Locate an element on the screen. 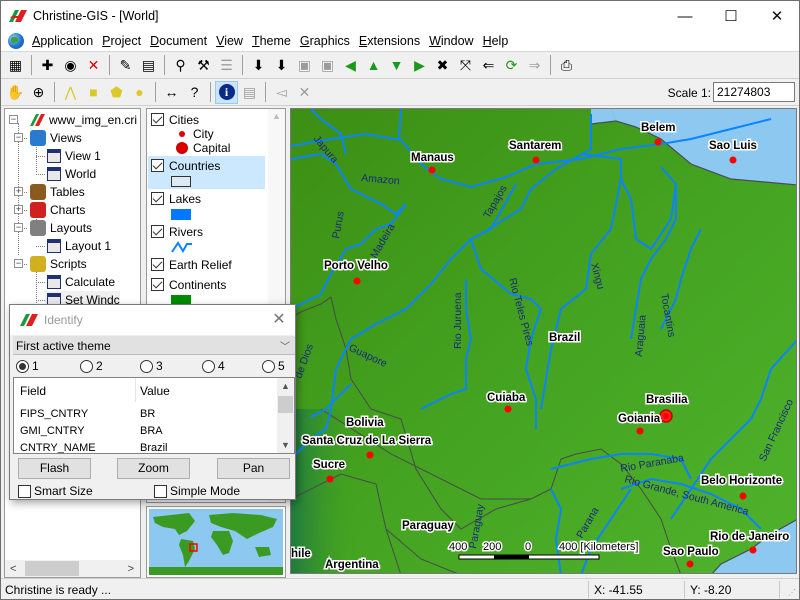 This screenshot has height=600, width=800. new-view-button: ▦ is located at coordinates (15, 65).